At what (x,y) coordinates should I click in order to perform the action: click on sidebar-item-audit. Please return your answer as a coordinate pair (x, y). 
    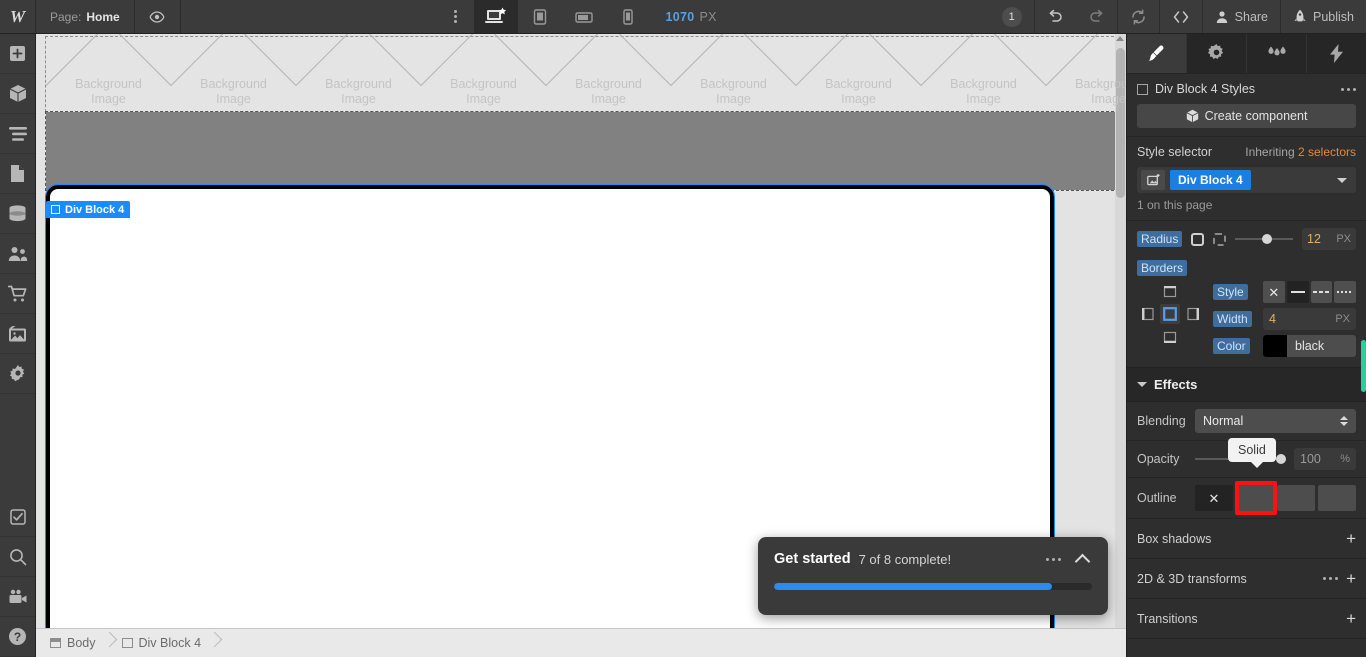
    Looking at the image, I should click on (17, 517).